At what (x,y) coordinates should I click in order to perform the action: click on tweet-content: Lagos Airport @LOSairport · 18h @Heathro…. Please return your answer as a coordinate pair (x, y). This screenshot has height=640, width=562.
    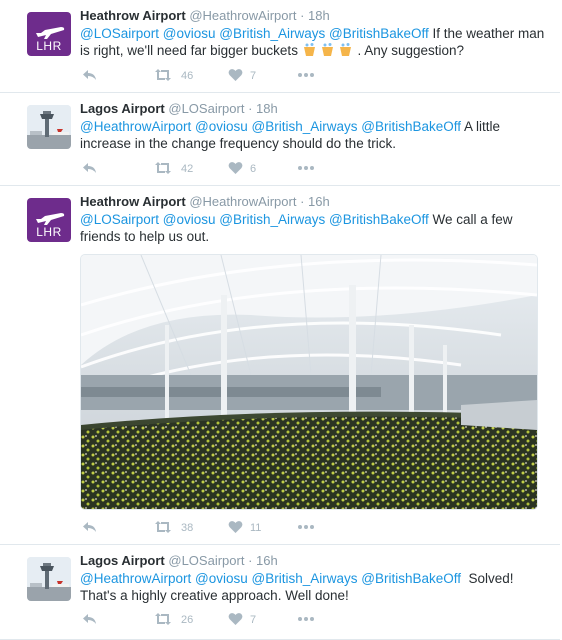
    Looking at the image, I should click on (315, 126).